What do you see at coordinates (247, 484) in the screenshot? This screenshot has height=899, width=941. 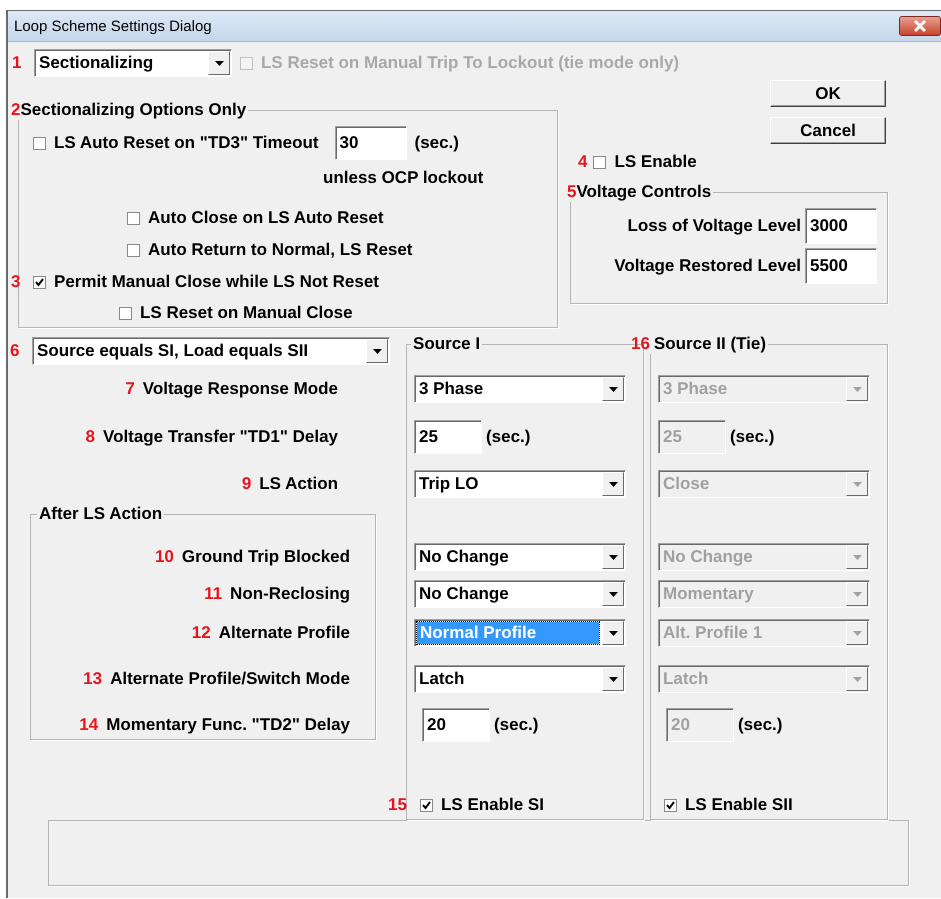 I see `step-number: 9` at bounding box center [247, 484].